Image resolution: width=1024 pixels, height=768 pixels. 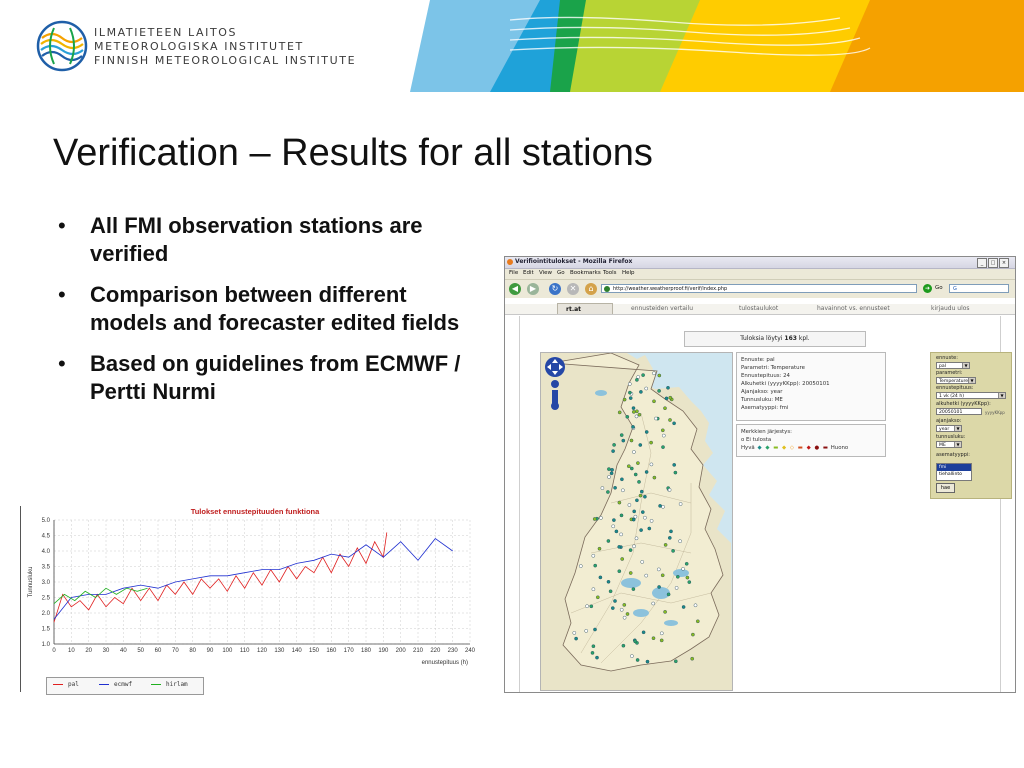 I want to click on map-canvas, so click(x=636, y=521).